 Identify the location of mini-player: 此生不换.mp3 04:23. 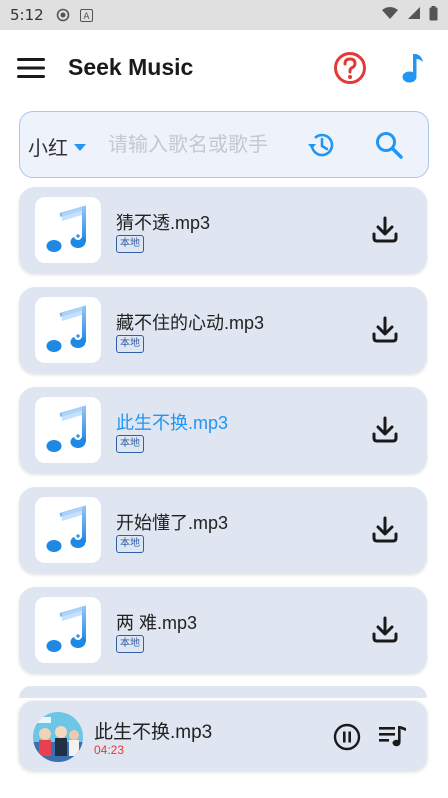
(223, 736).